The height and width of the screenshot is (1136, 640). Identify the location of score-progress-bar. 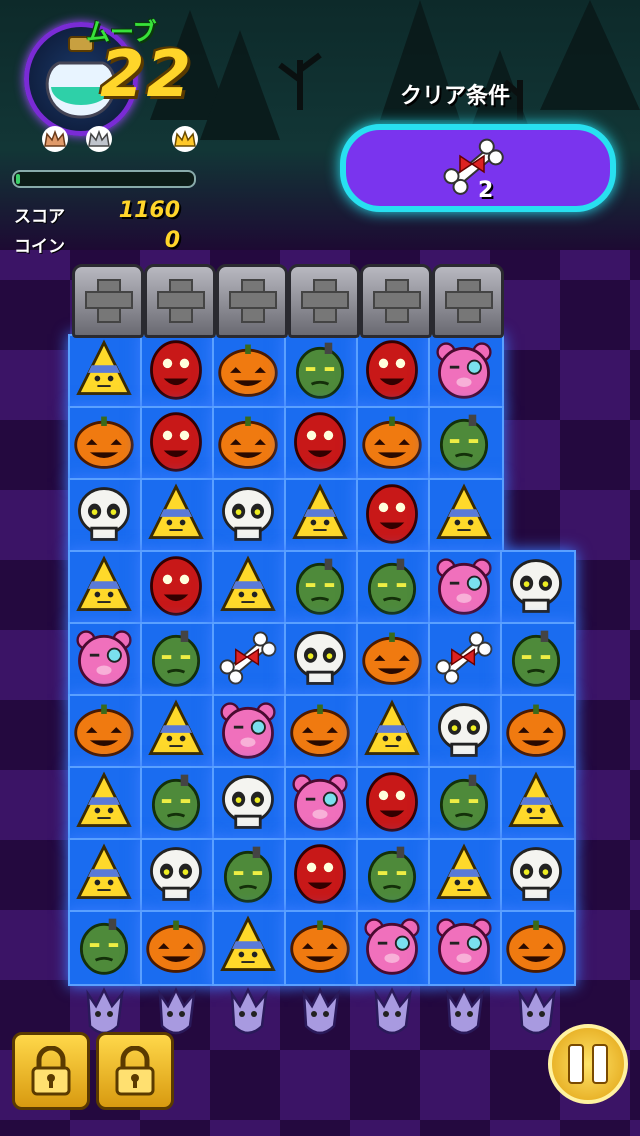
(104, 179).